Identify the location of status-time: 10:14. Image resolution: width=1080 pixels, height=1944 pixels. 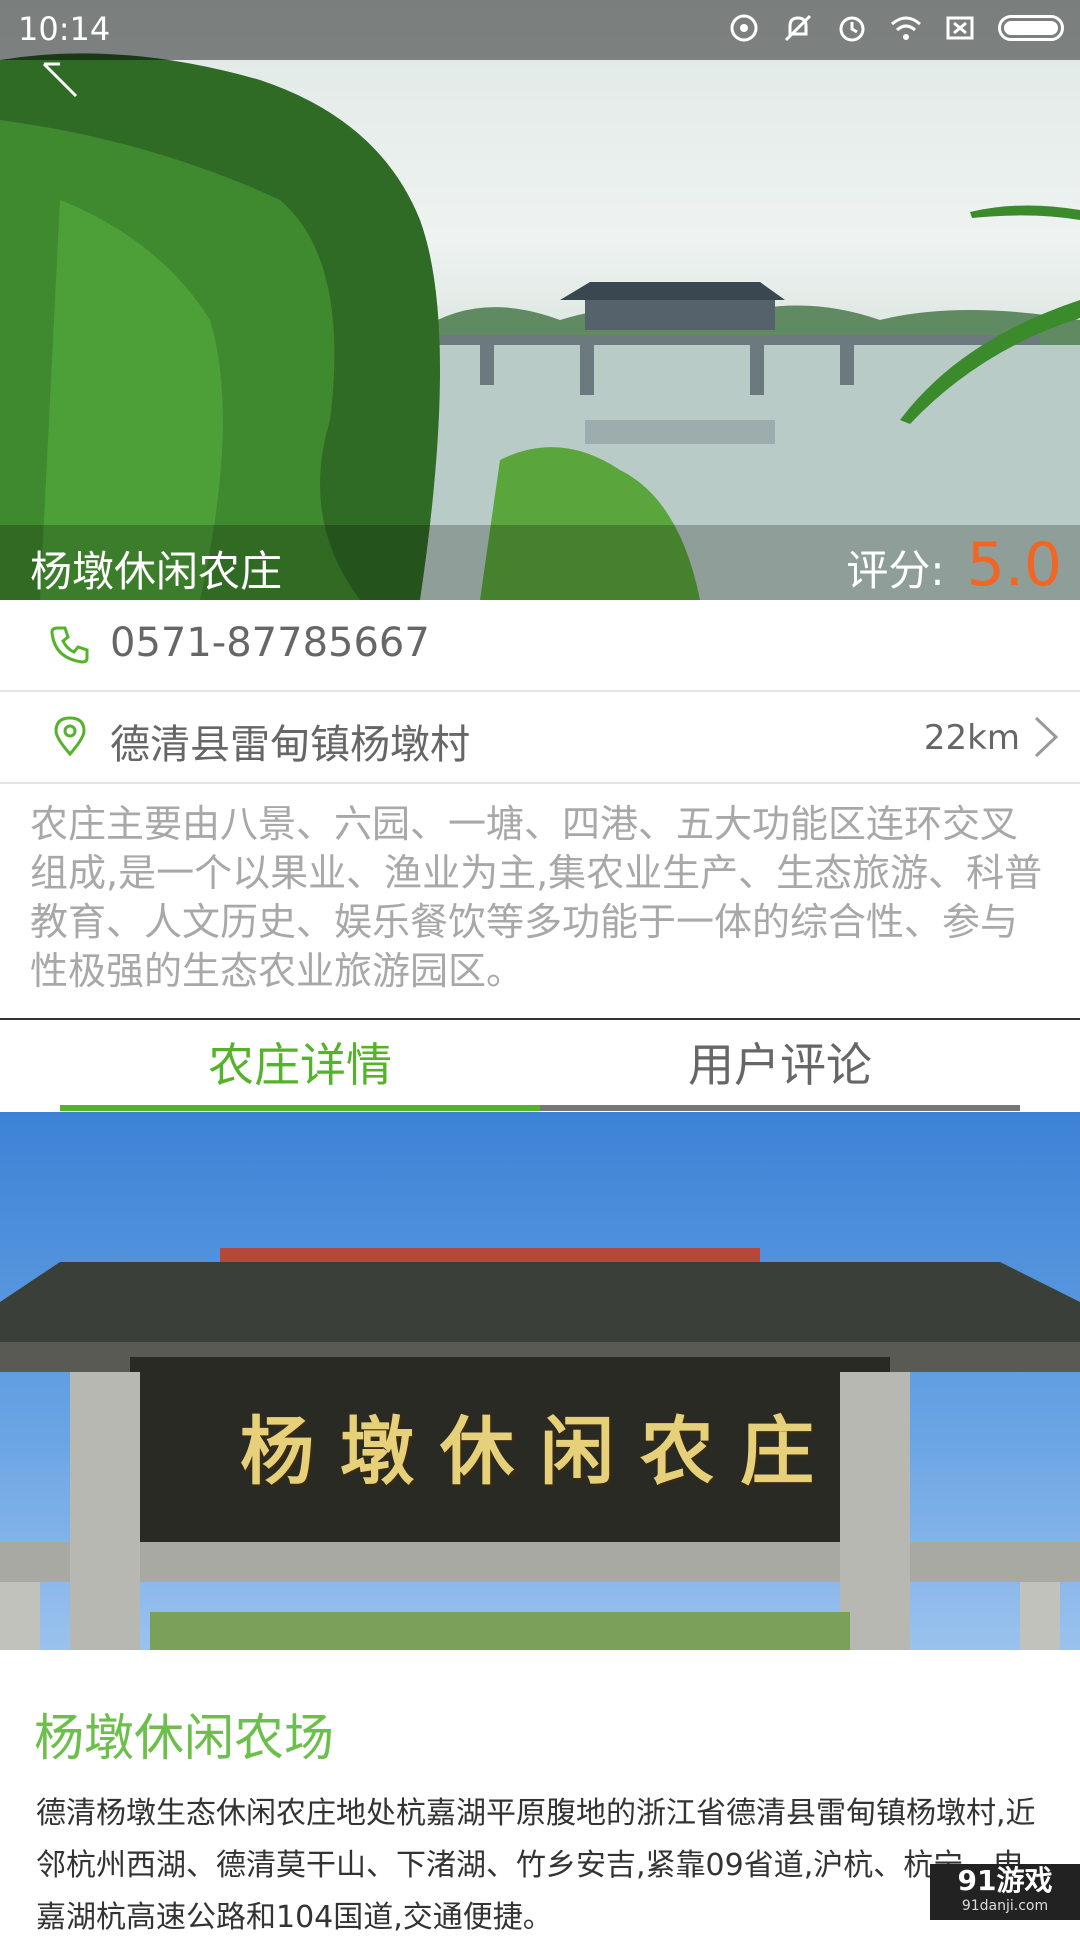
(64, 29).